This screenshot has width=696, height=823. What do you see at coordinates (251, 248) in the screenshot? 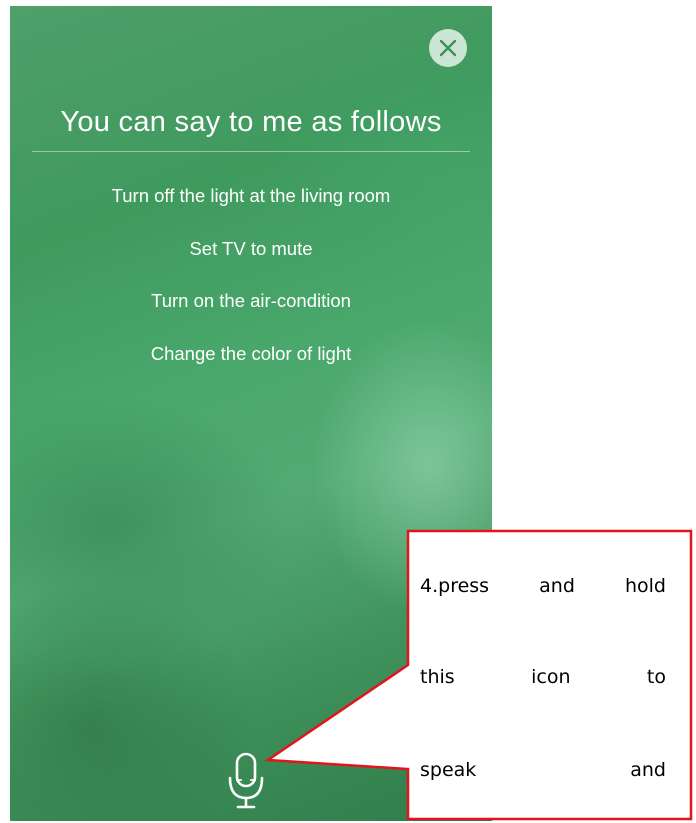
I see `suggestion-item: Set TV to mute` at bounding box center [251, 248].